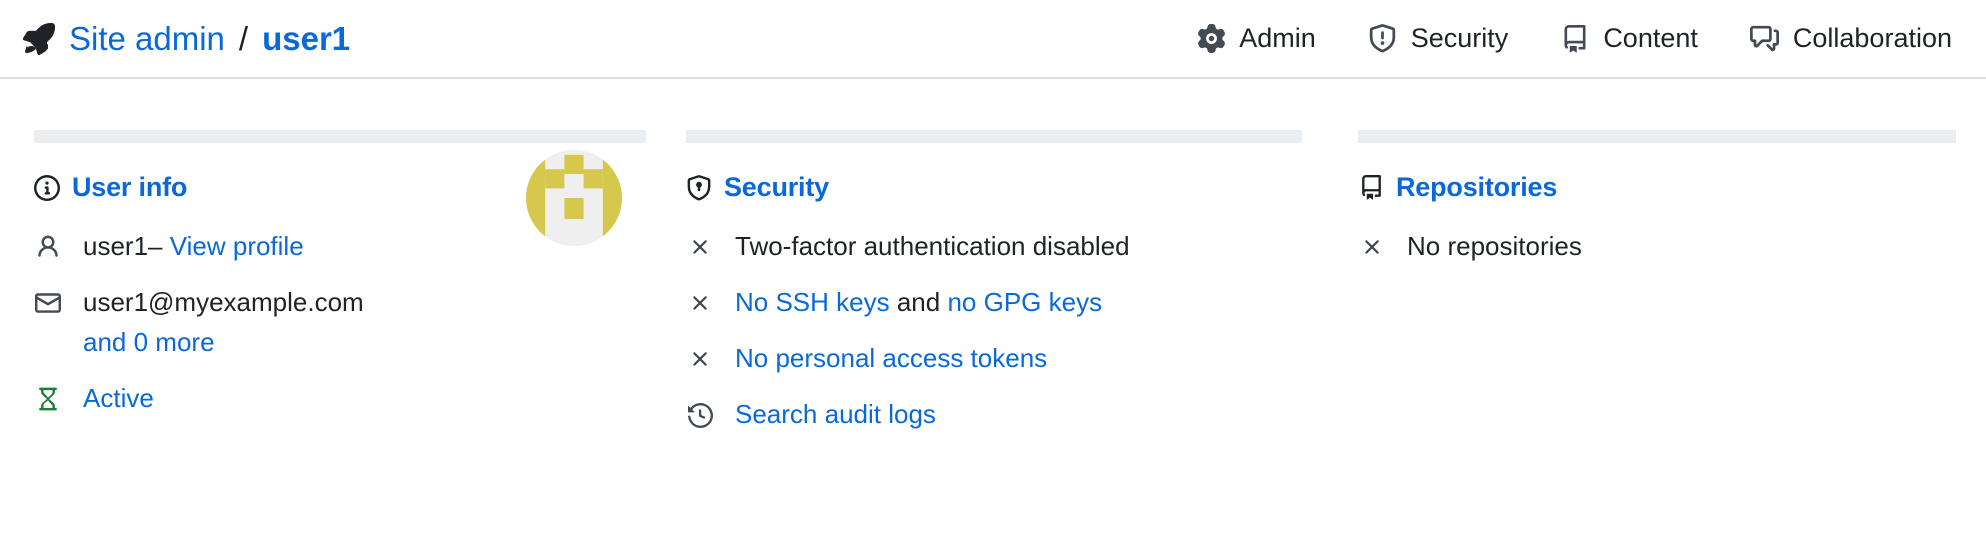 The height and width of the screenshot is (556, 1986). What do you see at coordinates (1459, 38) in the screenshot?
I see `nav-label-security: Security` at bounding box center [1459, 38].